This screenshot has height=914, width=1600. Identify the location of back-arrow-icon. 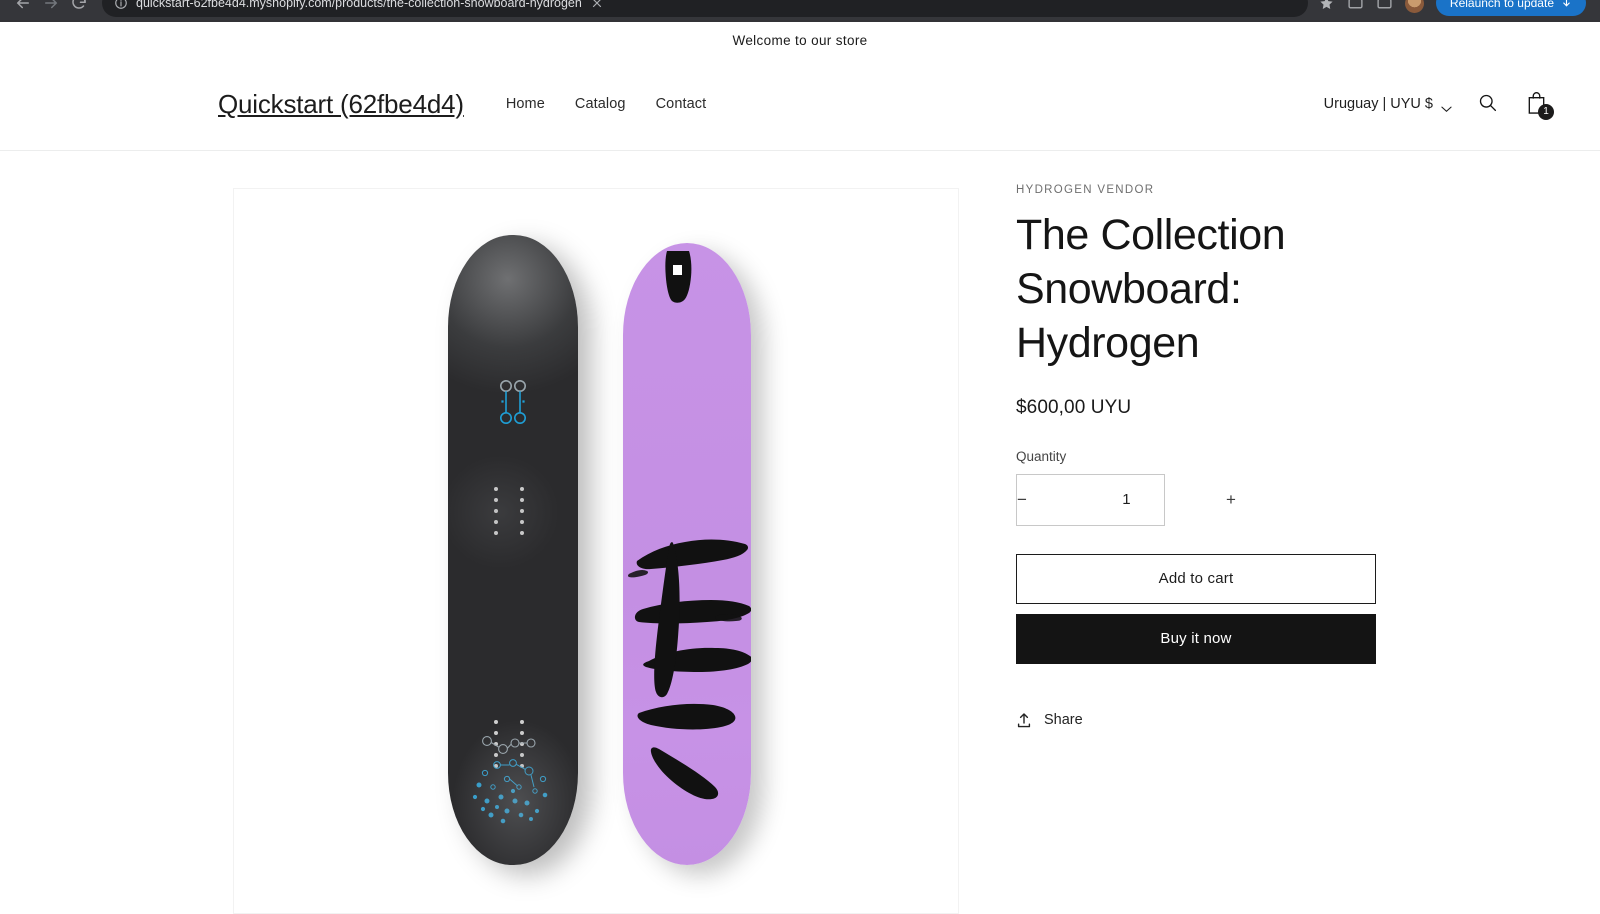
(23, 6).